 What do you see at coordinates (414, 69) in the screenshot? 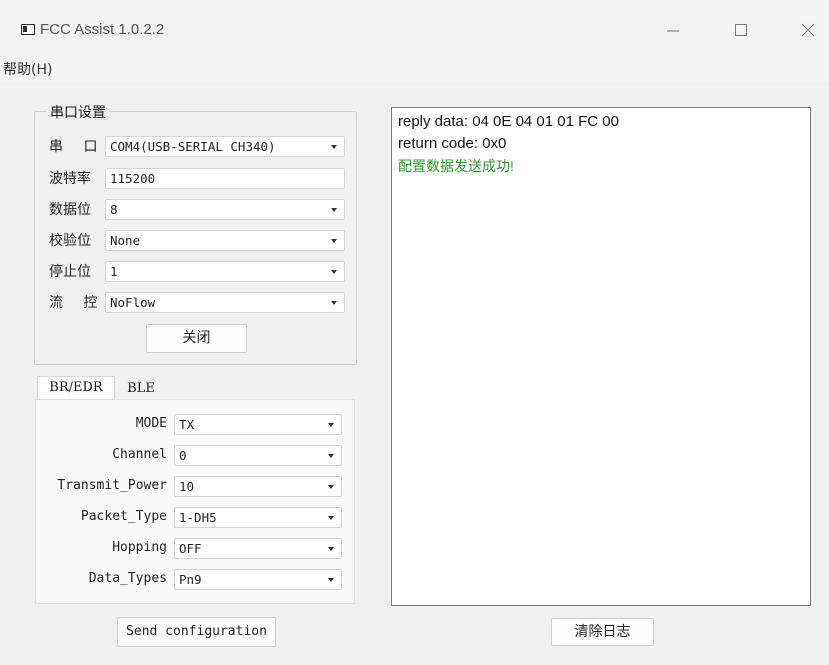
I see `menu-bar: 帮助(H)` at bounding box center [414, 69].